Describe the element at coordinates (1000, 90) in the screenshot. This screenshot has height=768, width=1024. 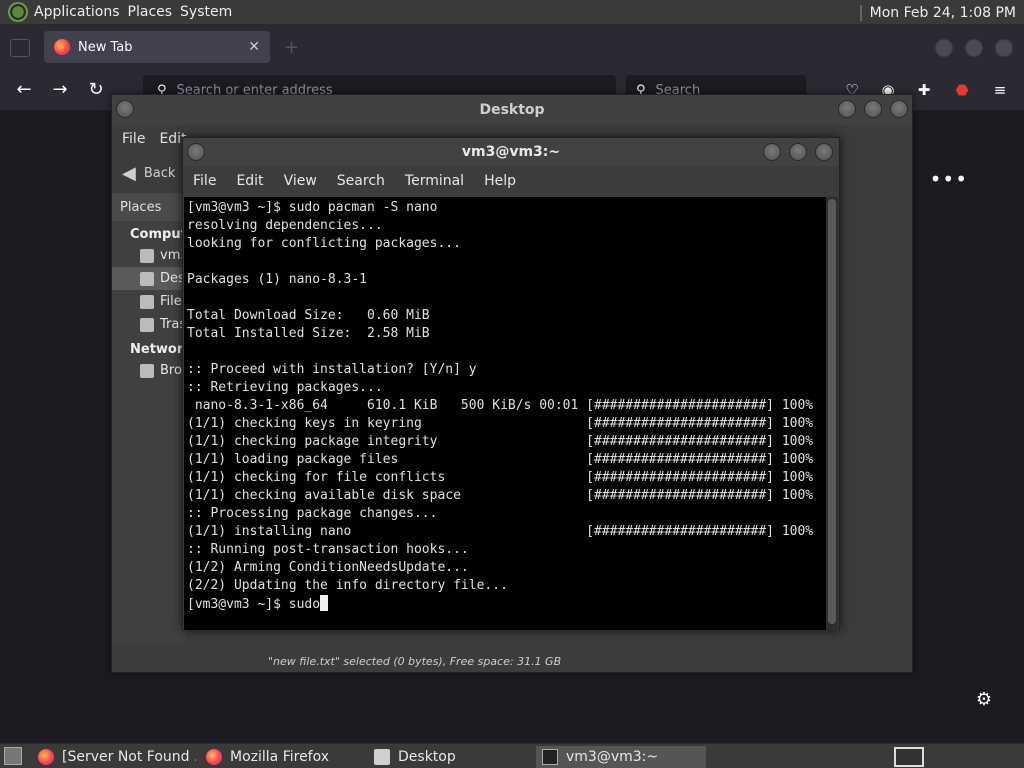
I see `hamburger-menu-icon: ≡` at that location.